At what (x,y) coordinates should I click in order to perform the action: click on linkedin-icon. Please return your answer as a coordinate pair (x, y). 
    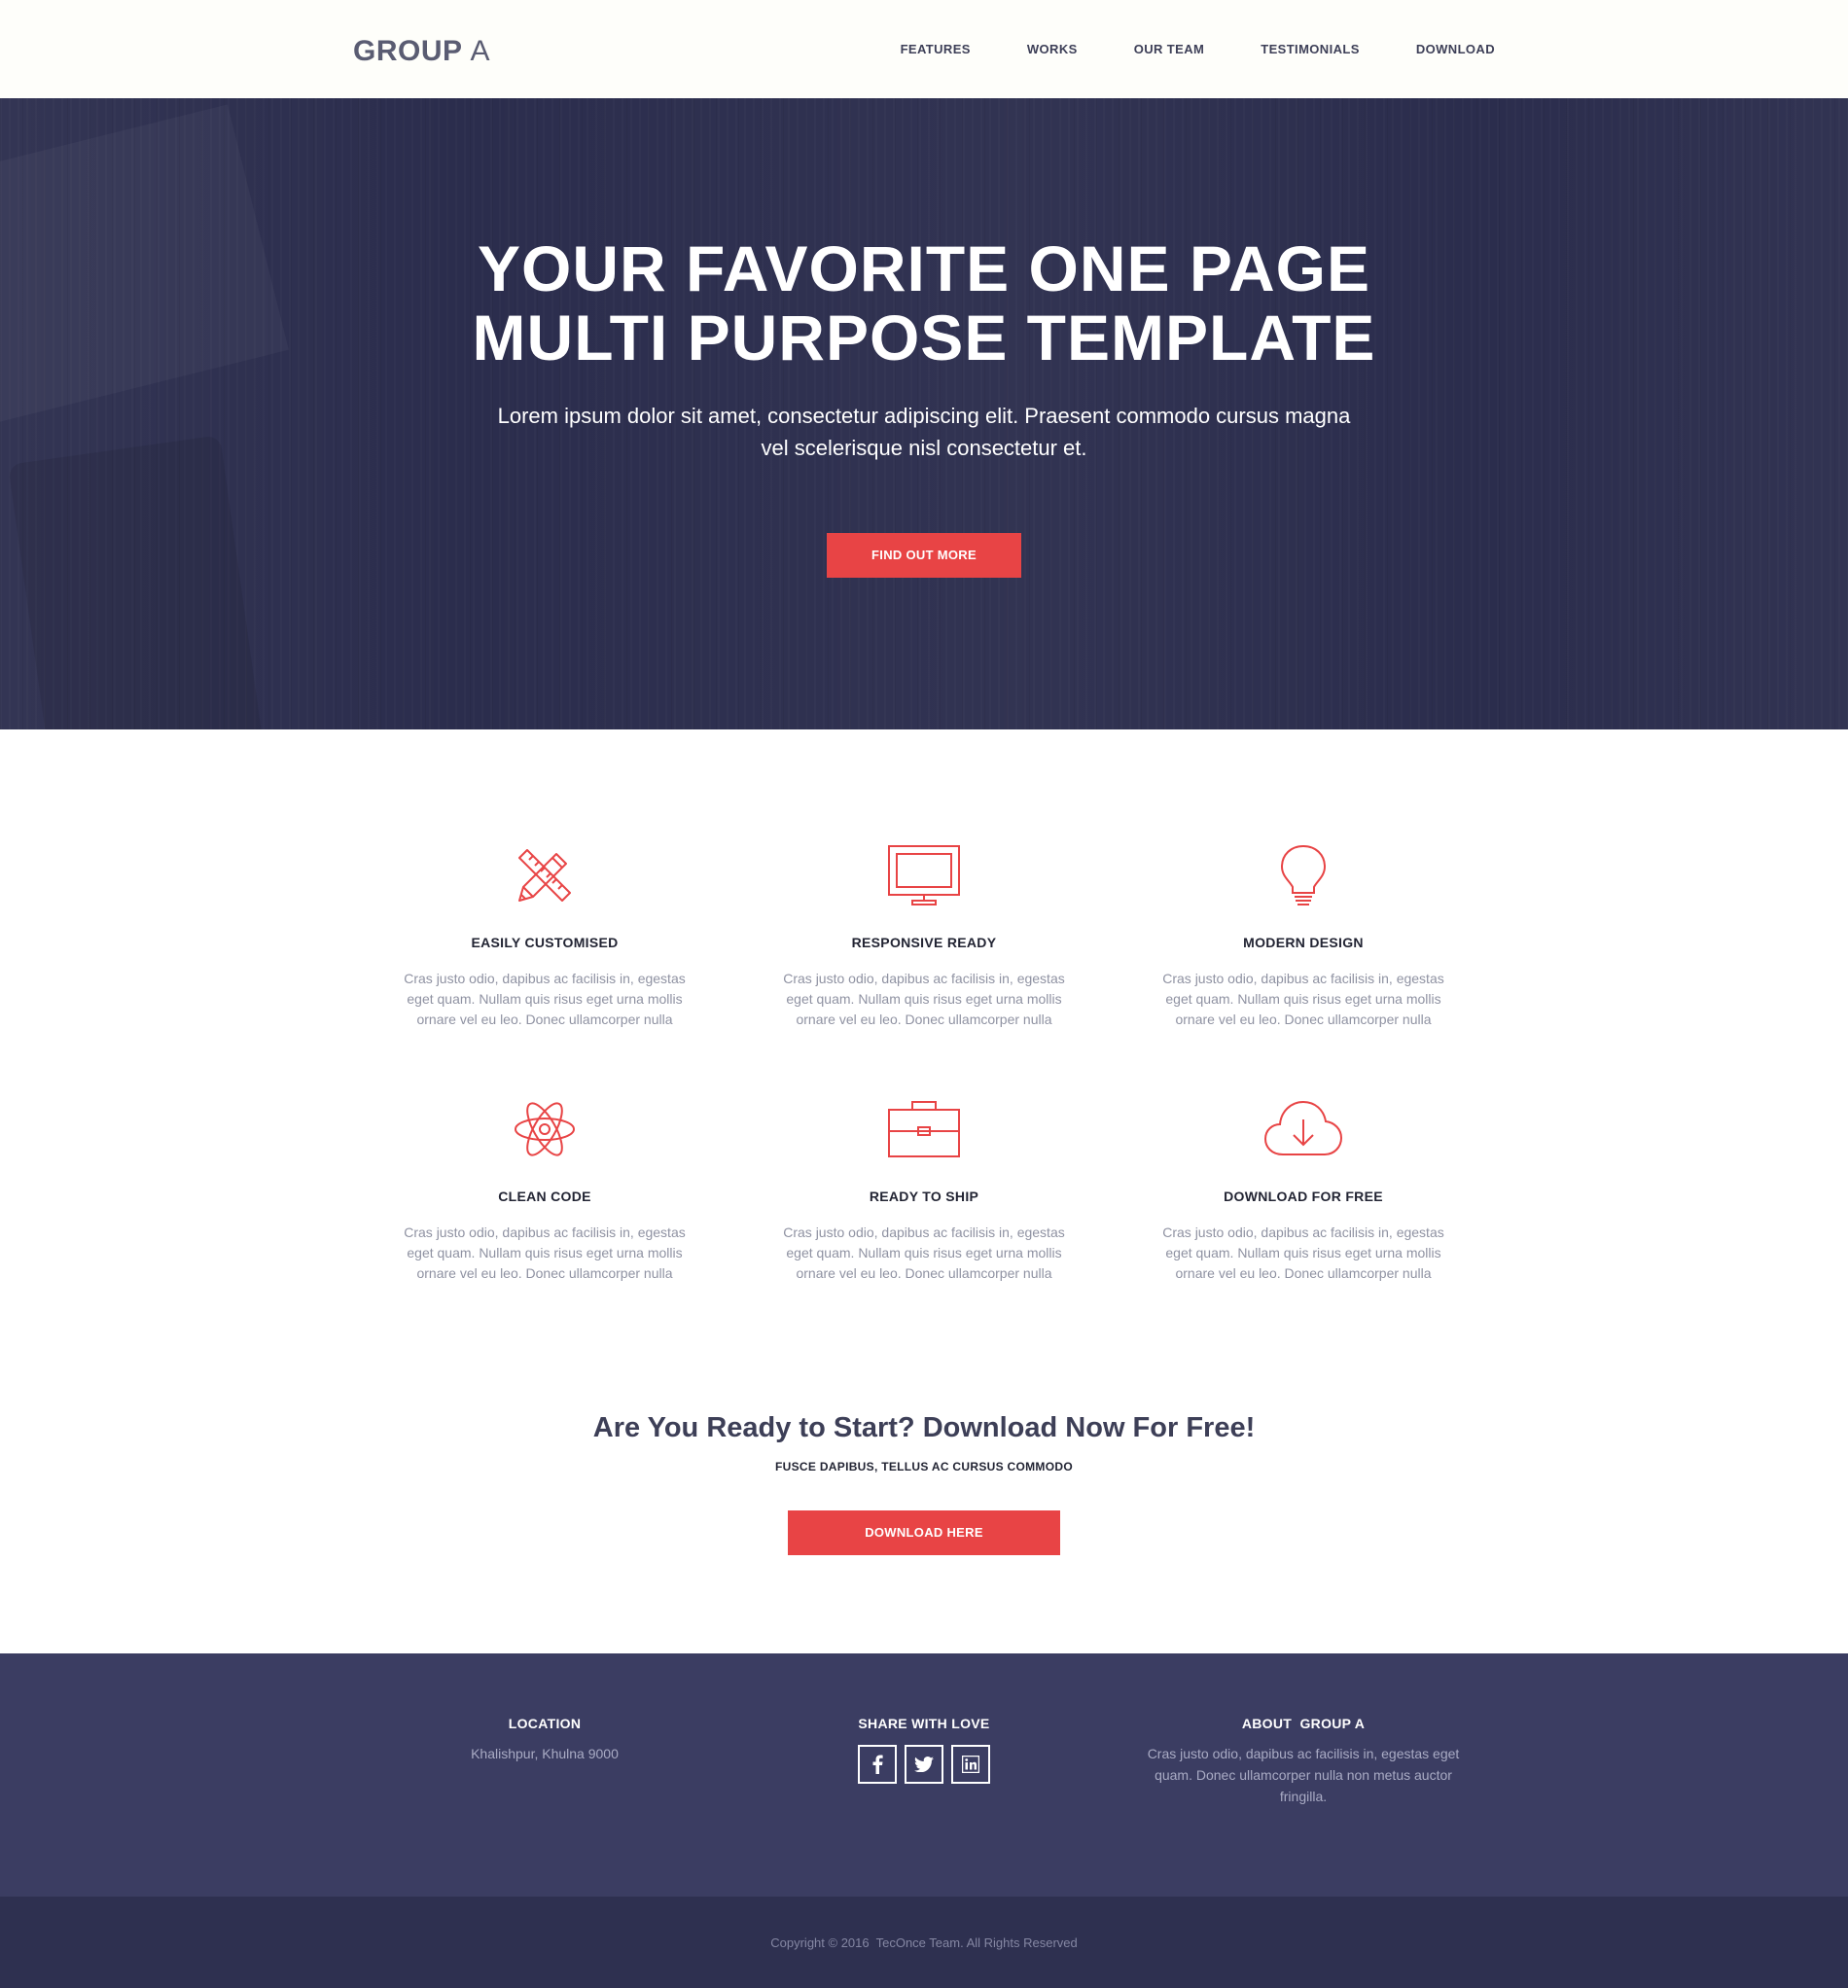
    Looking at the image, I should click on (971, 1764).